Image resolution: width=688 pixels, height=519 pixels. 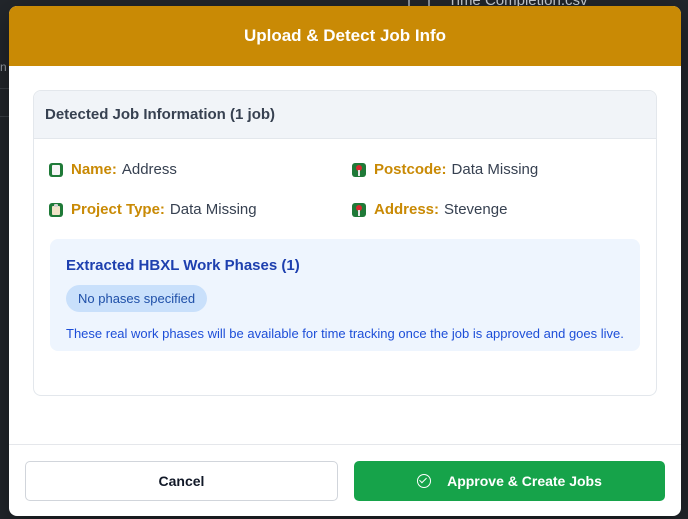 I want to click on field-label: Name:, so click(x=94, y=169).